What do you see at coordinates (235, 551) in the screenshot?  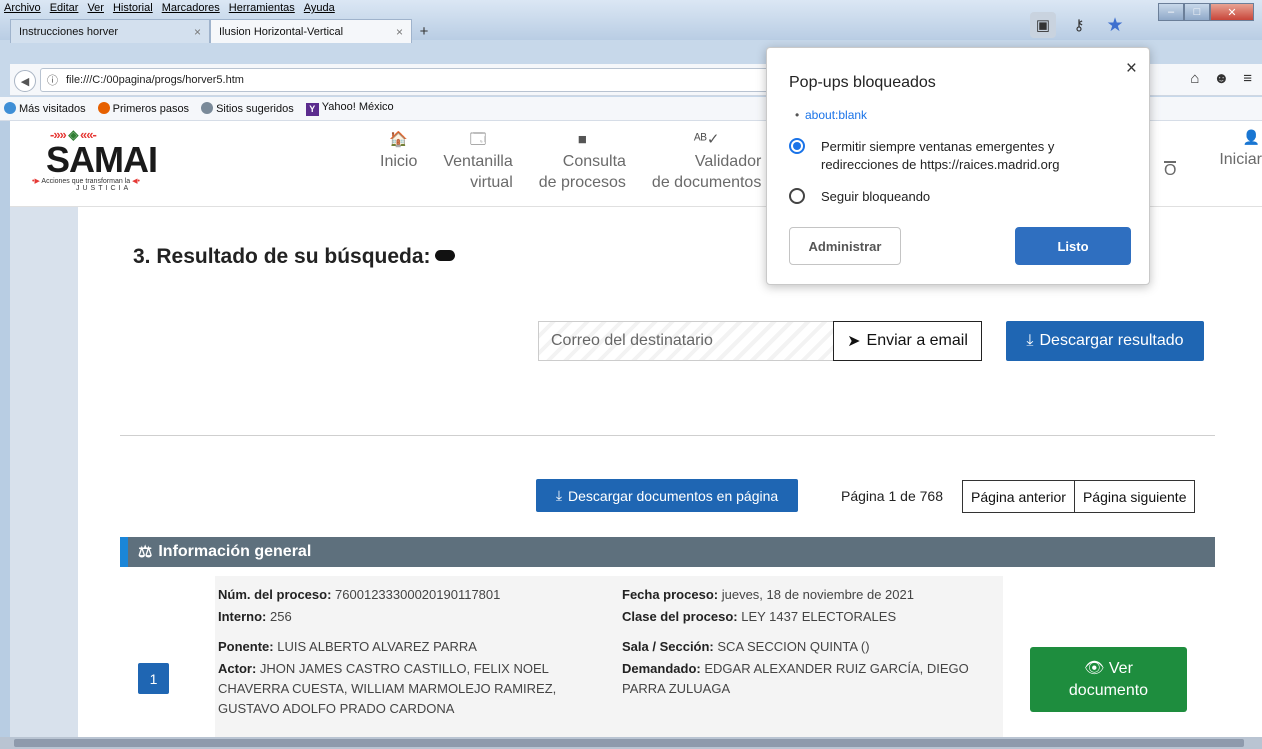 I see `info-general-label: Información general` at bounding box center [235, 551].